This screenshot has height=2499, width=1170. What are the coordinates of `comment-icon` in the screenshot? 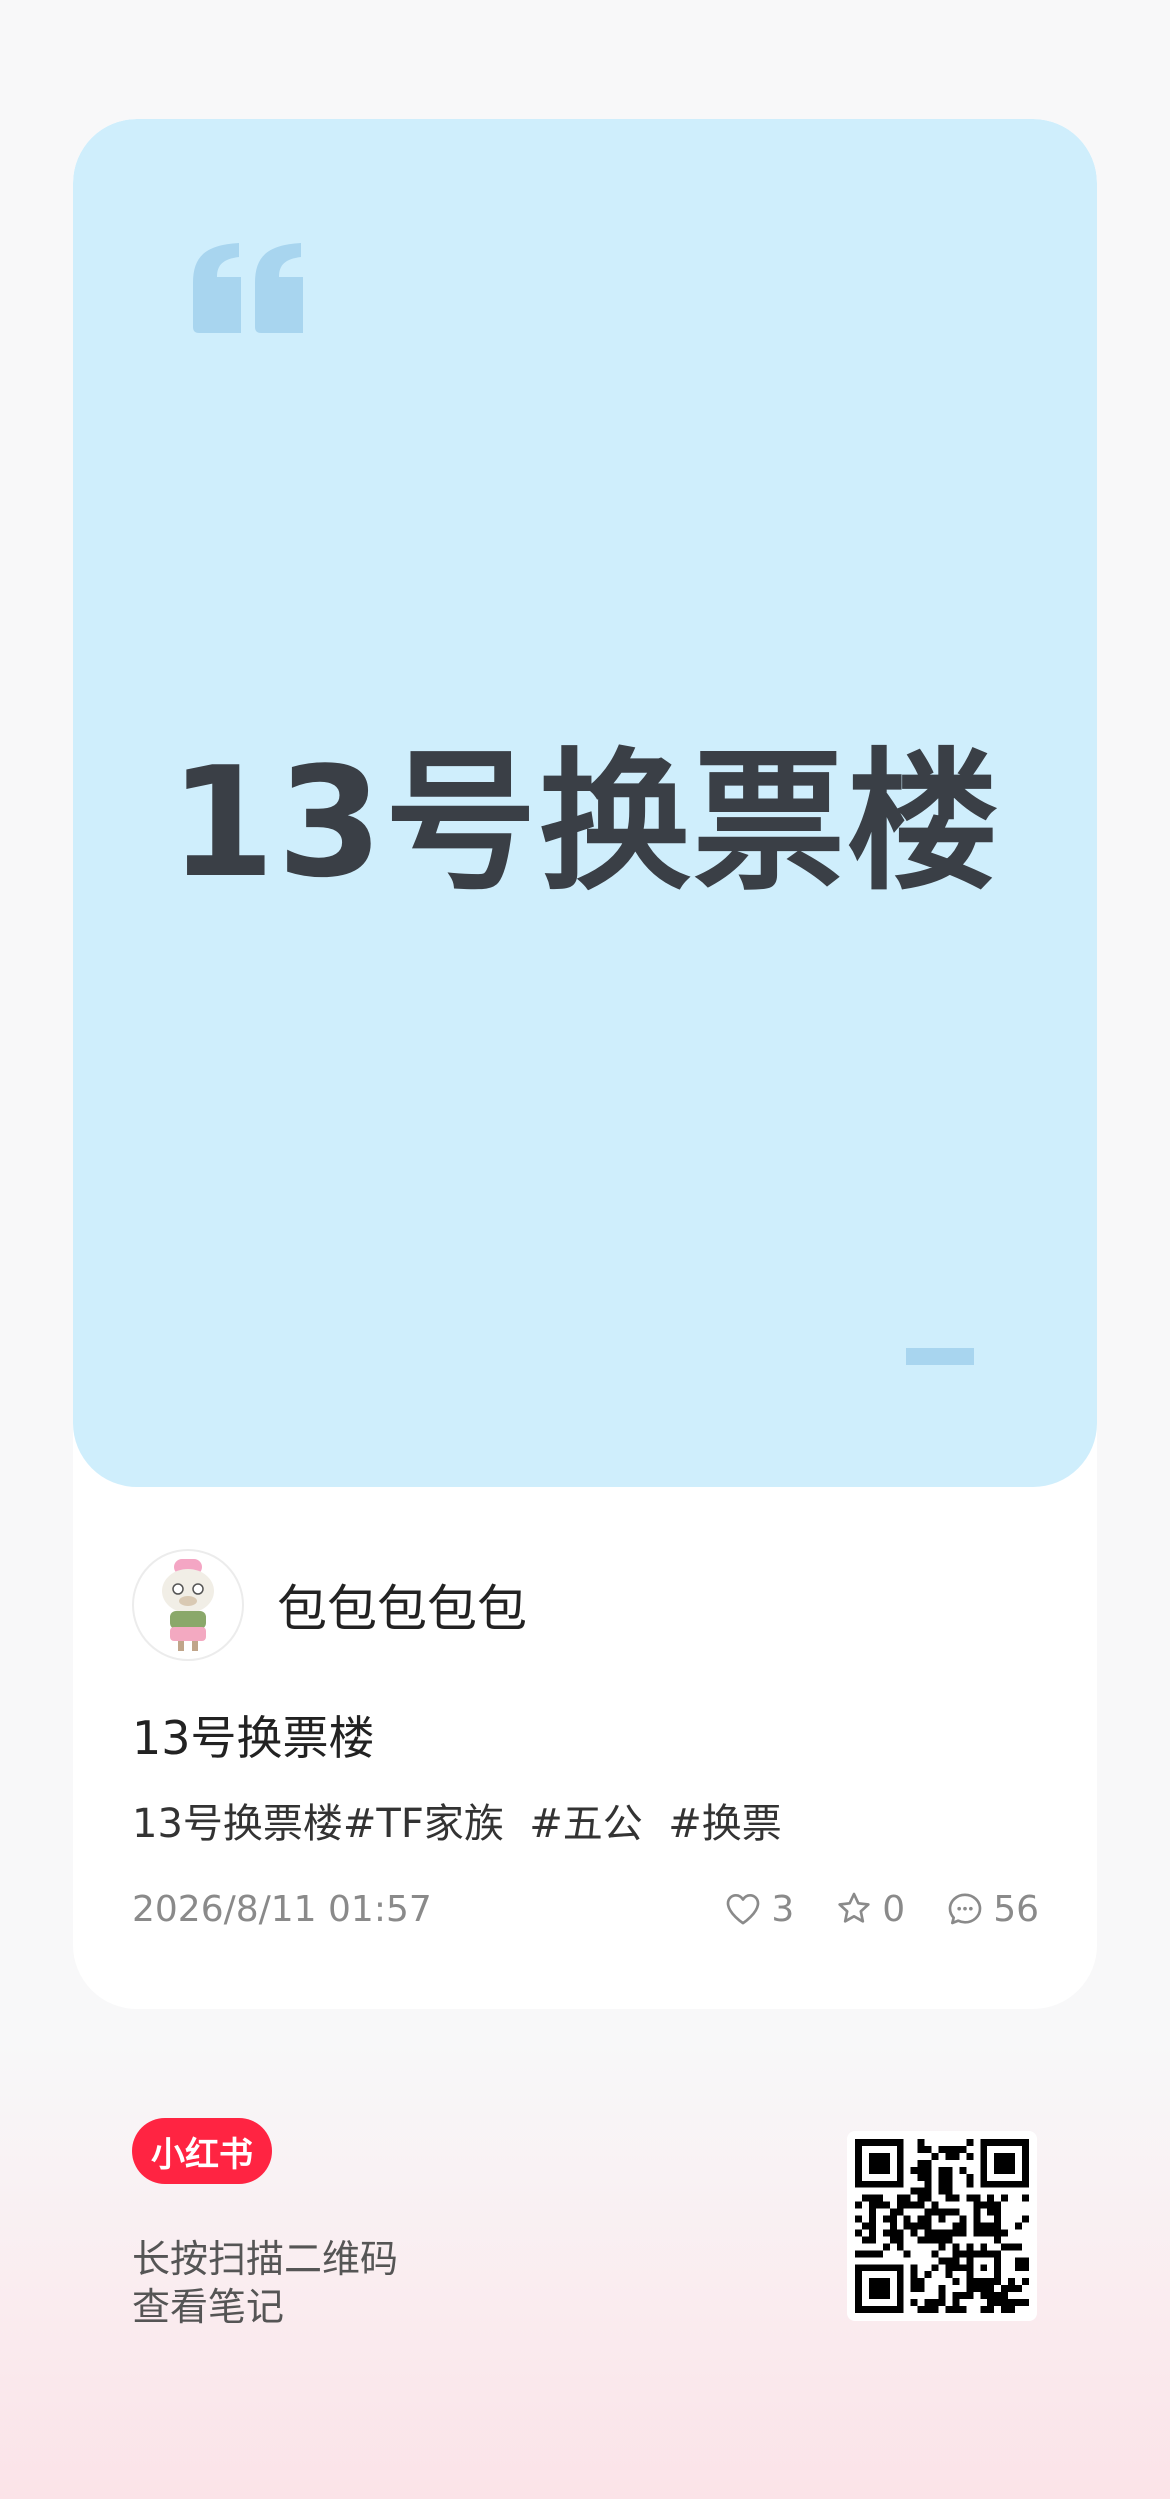 It's located at (965, 1909).